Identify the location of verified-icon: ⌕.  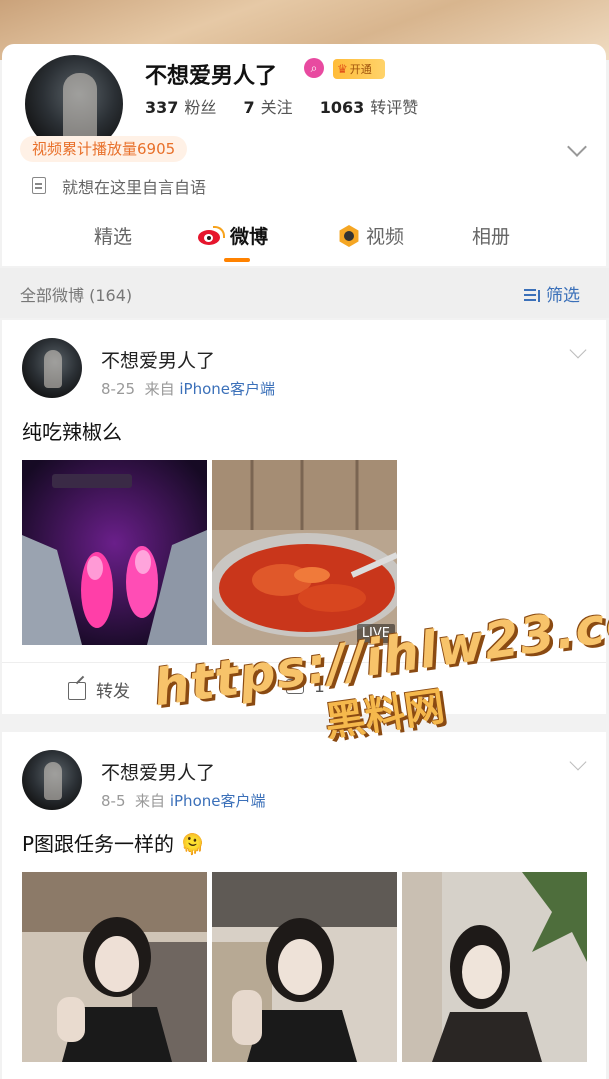
(314, 68).